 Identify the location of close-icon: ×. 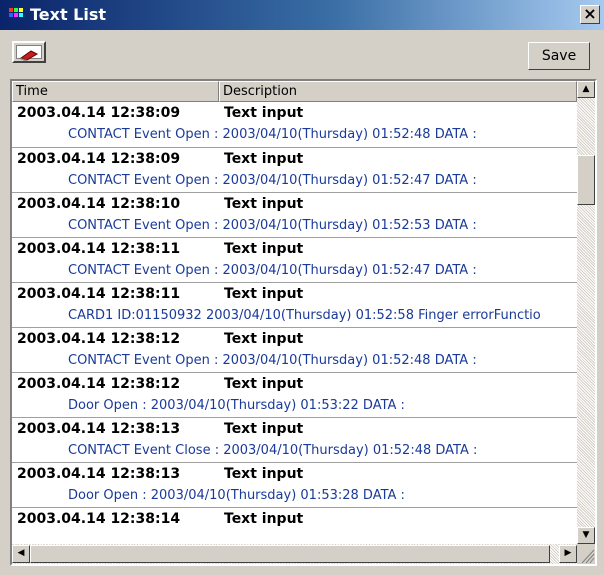
(590, 13).